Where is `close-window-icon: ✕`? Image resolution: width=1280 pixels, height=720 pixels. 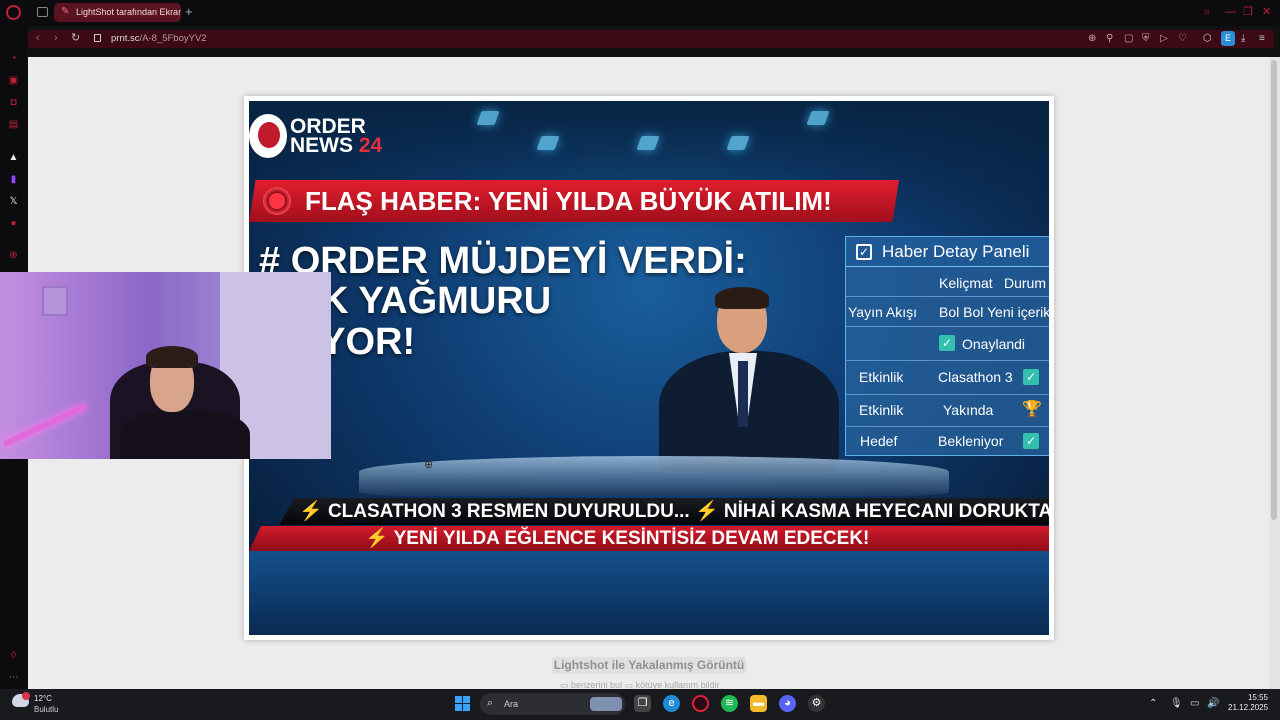
close-window-icon: ✕ is located at coordinates (1266, 12).